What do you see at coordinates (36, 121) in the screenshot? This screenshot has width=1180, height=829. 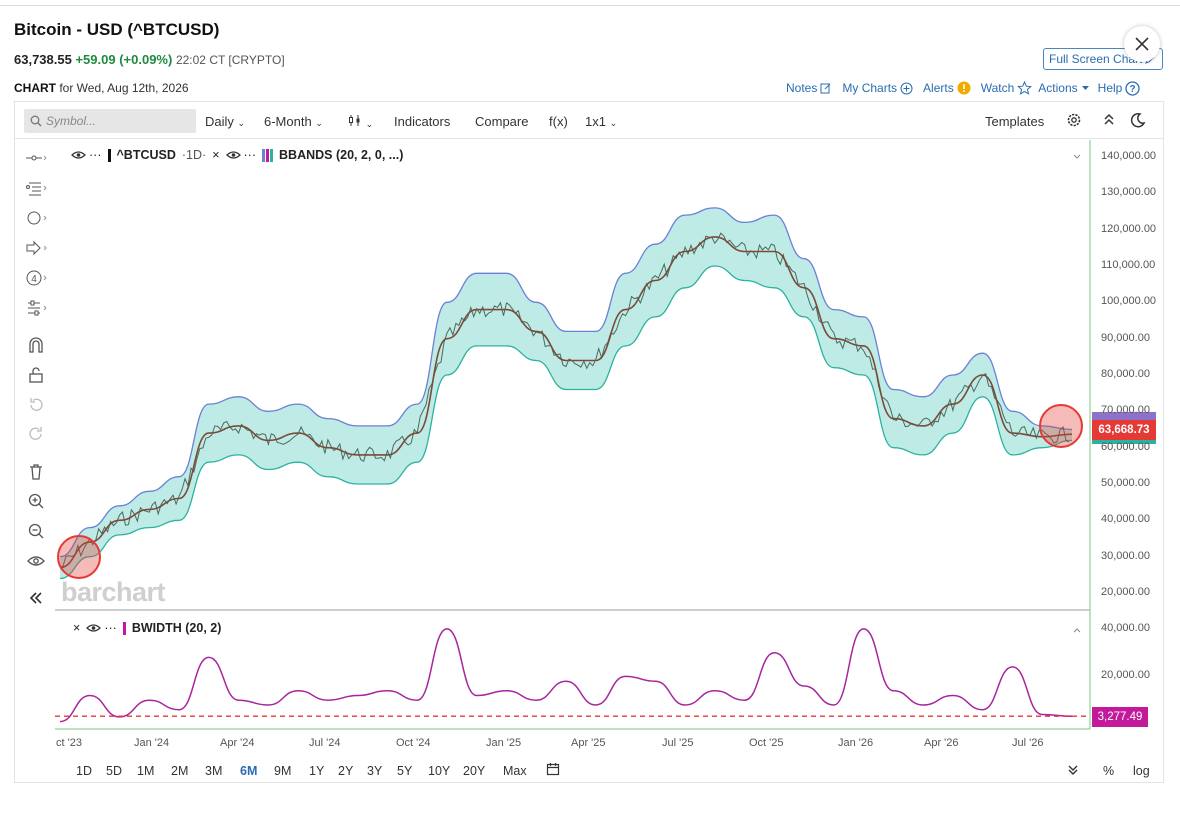 I see `search-icon` at bounding box center [36, 121].